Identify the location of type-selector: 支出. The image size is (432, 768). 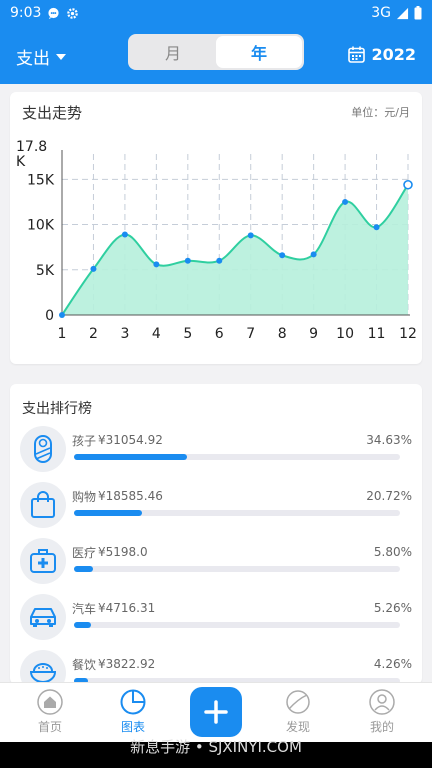
(41, 56).